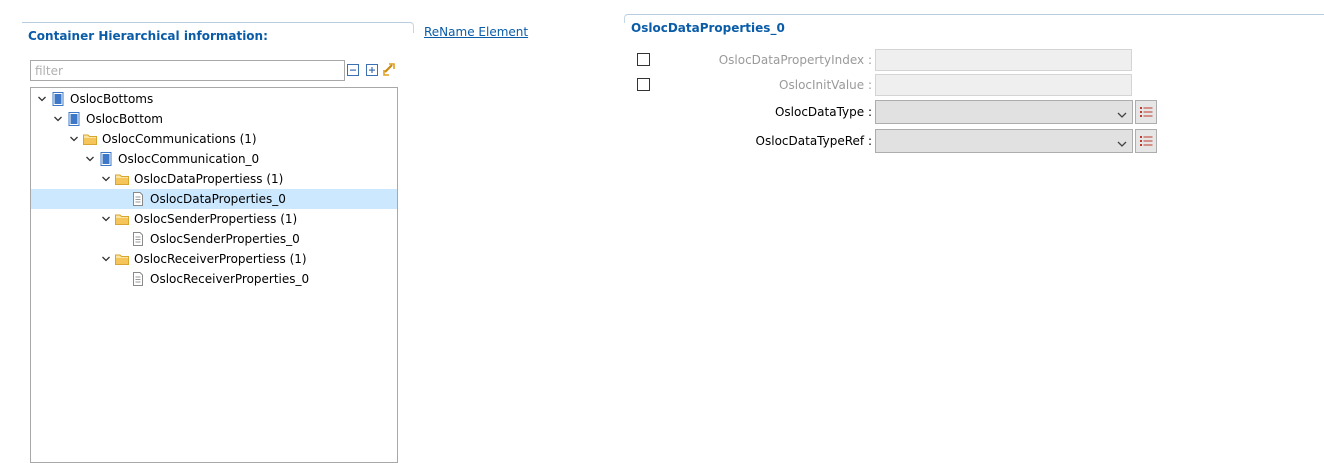  What do you see at coordinates (795, 60) in the screenshot?
I see `property-index-label: OslocDataPropertyIndex :` at bounding box center [795, 60].